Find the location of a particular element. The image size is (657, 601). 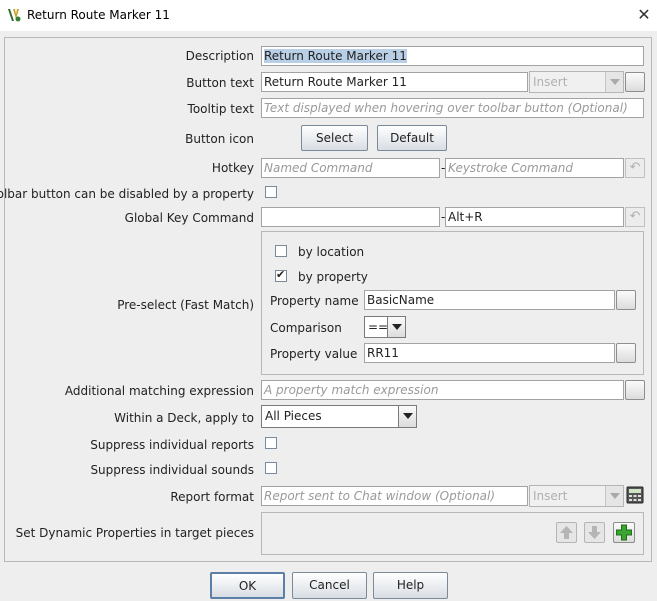

arrow-up-icon is located at coordinates (566, 532).